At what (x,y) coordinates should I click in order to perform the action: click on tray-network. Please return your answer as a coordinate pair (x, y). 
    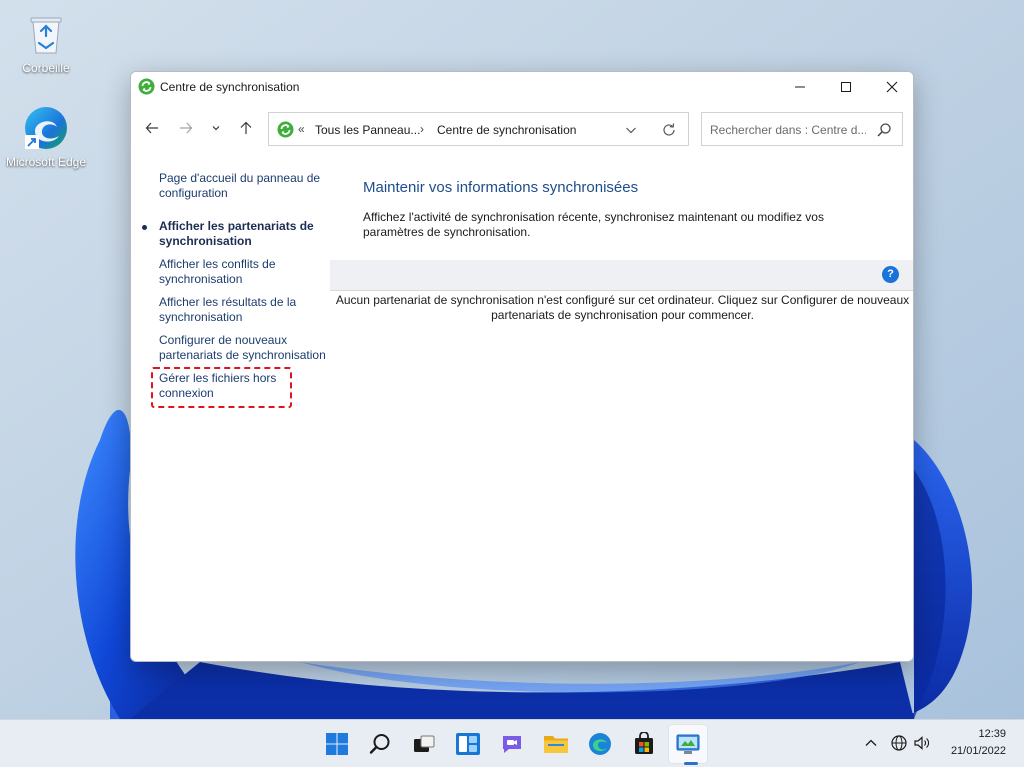
    Looking at the image, I should click on (899, 743).